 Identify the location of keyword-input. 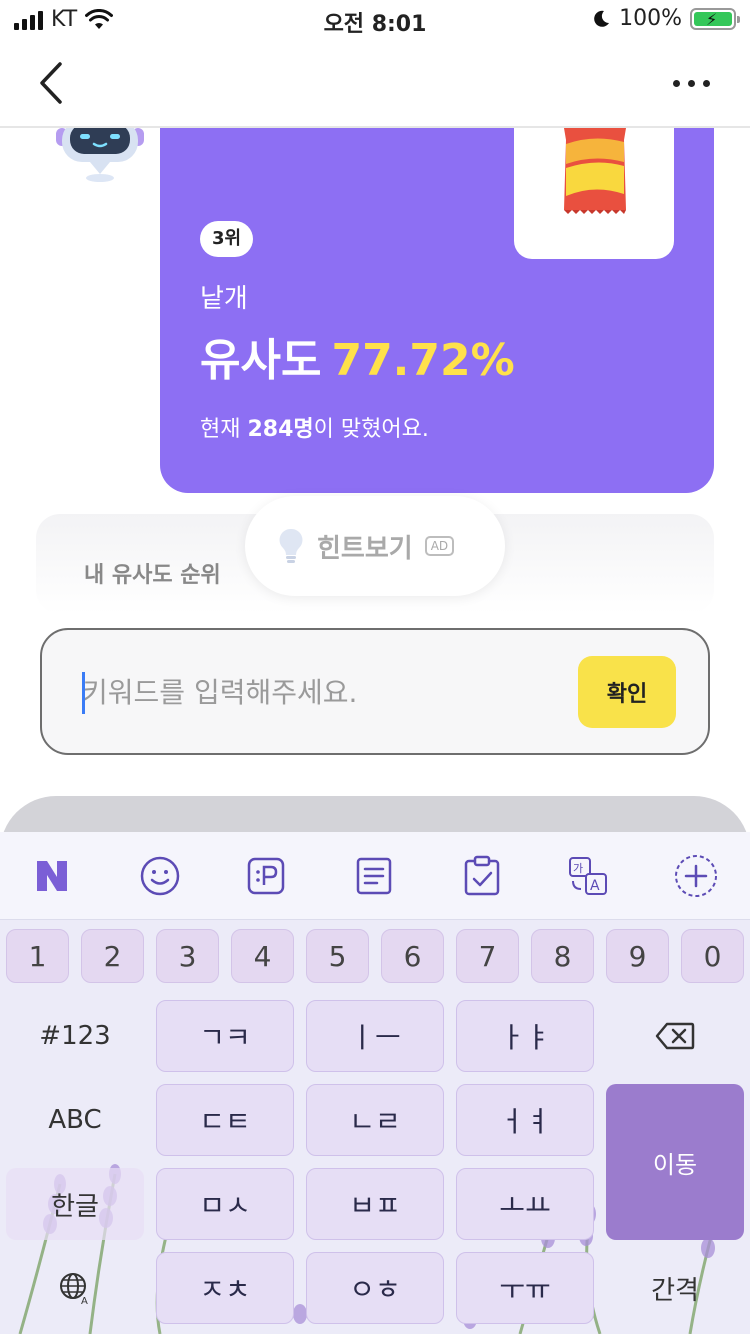
(322, 692).